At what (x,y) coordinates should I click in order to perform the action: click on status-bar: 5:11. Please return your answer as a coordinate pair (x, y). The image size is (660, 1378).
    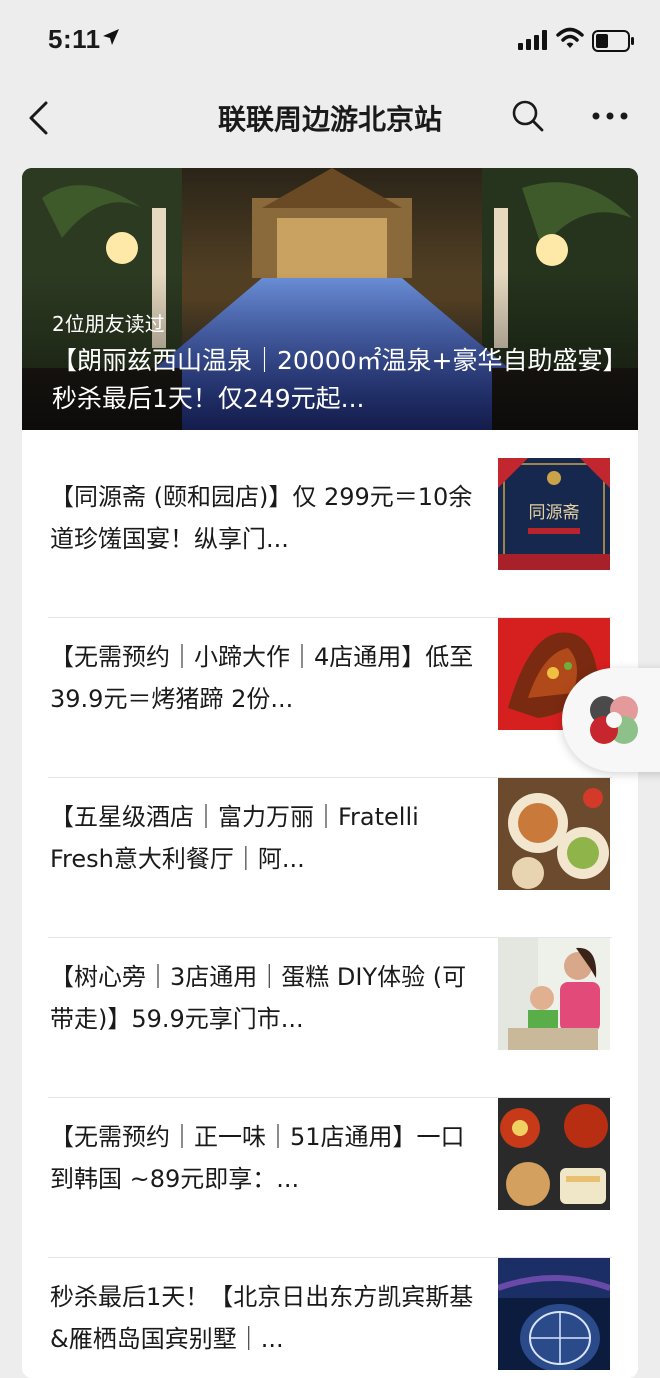
    Looking at the image, I should click on (330, 40).